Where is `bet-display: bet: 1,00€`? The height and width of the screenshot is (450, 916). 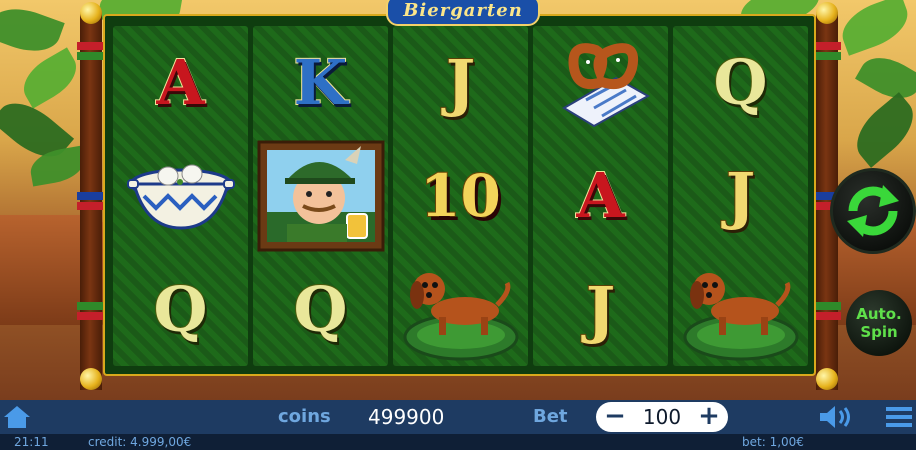 bet-display: bet: 1,00€ is located at coordinates (773, 442).